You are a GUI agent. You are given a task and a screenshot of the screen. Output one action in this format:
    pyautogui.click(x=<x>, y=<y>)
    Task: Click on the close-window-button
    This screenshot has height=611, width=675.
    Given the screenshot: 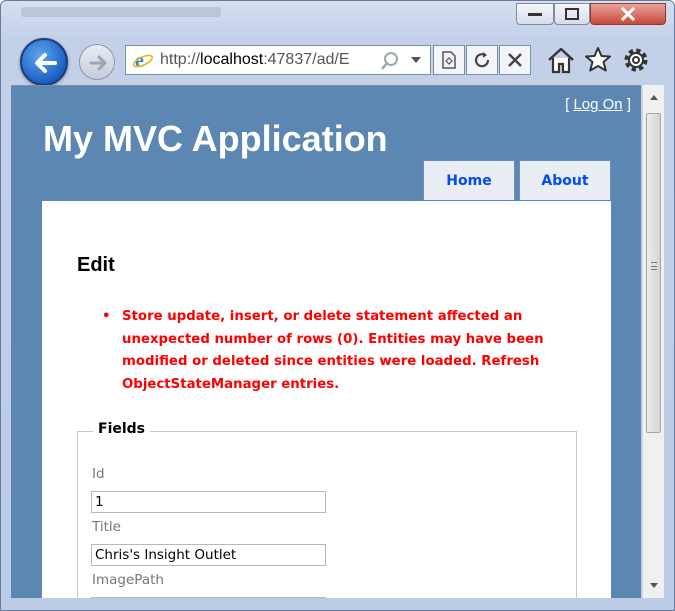 What is the action you would take?
    pyautogui.click(x=628, y=14)
    